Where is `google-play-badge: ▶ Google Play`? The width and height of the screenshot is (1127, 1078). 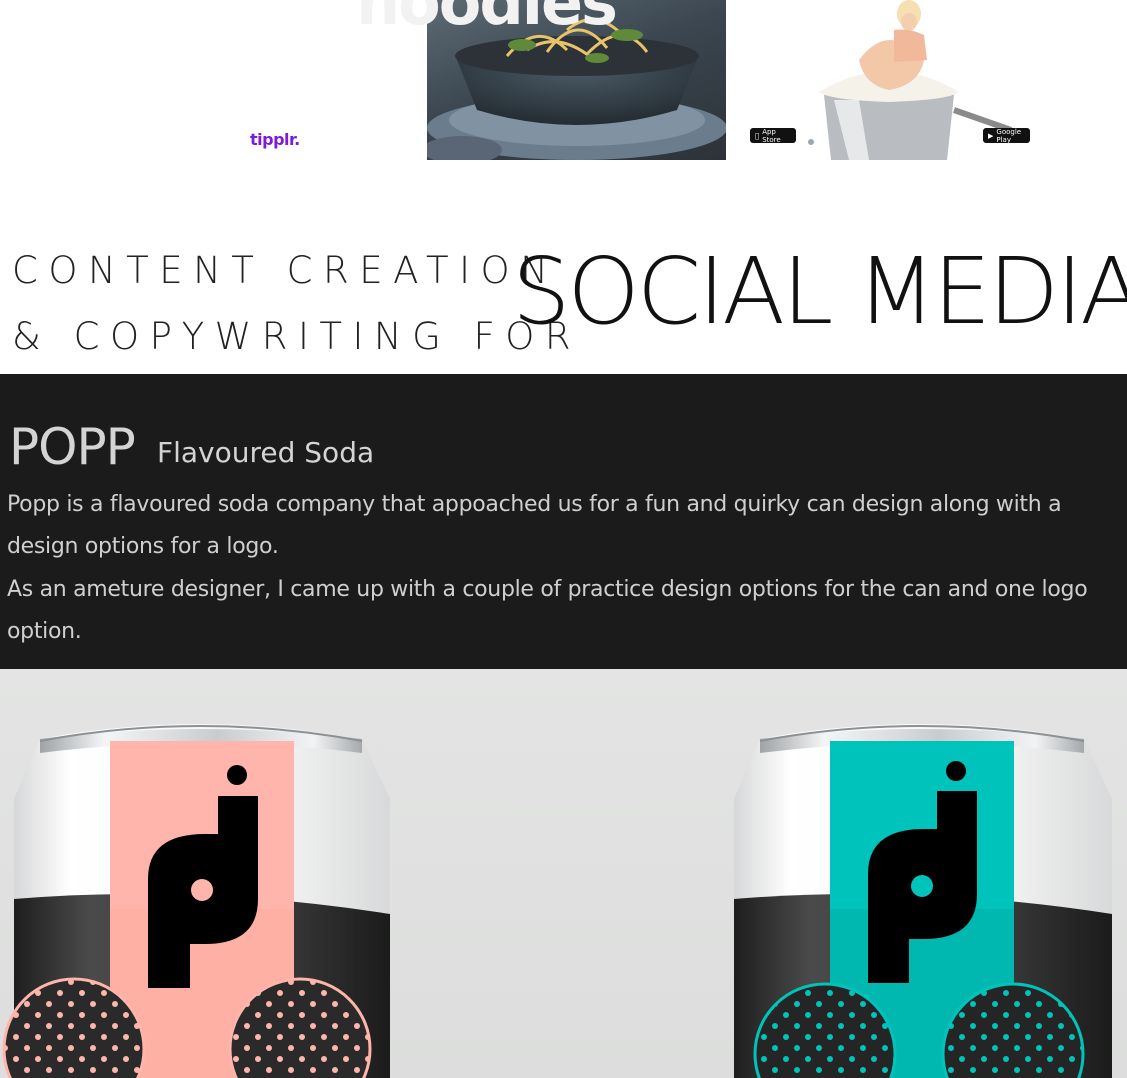
google-play-badge: ▶ Google Play is located at coordinates (1006, 135).